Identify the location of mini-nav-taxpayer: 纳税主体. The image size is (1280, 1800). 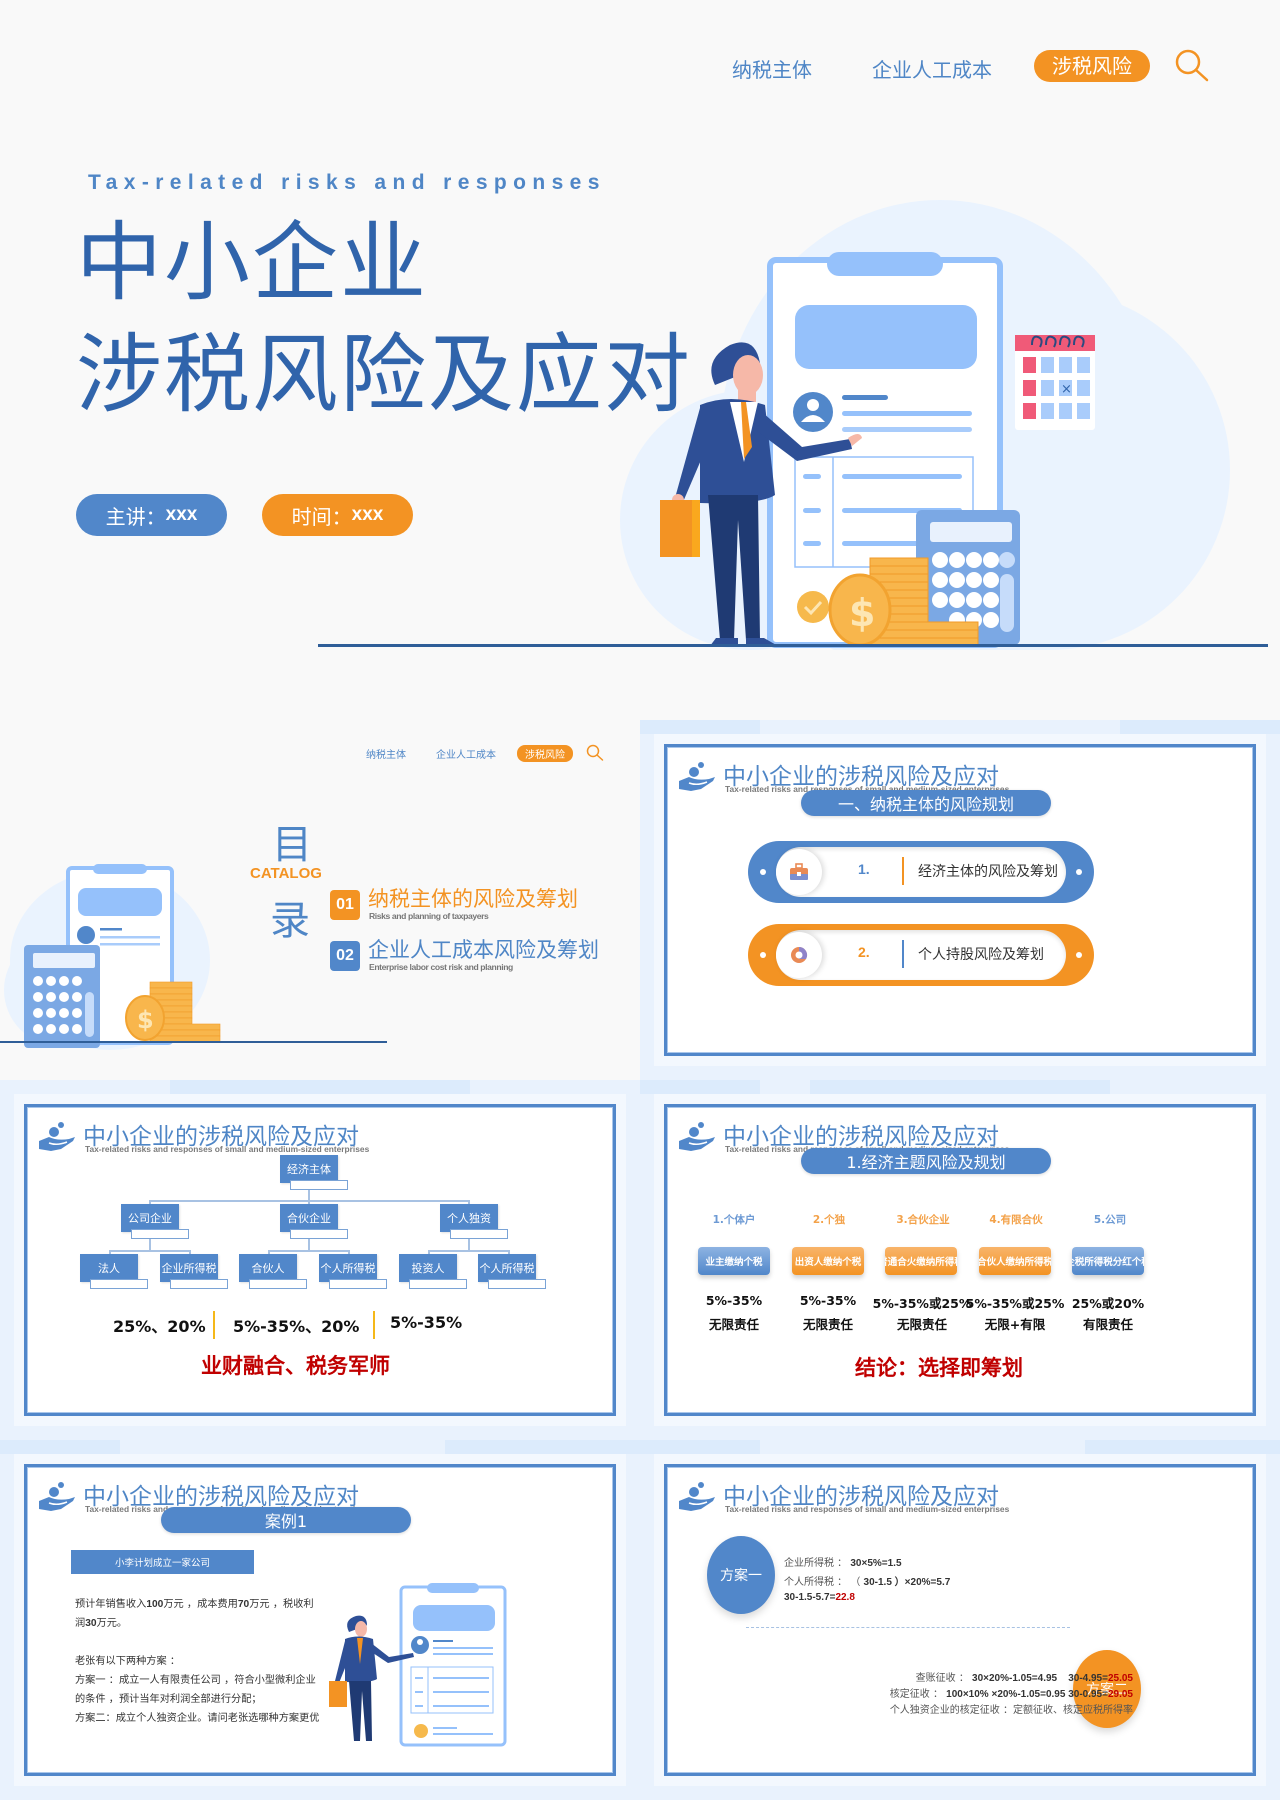
(386, 753).